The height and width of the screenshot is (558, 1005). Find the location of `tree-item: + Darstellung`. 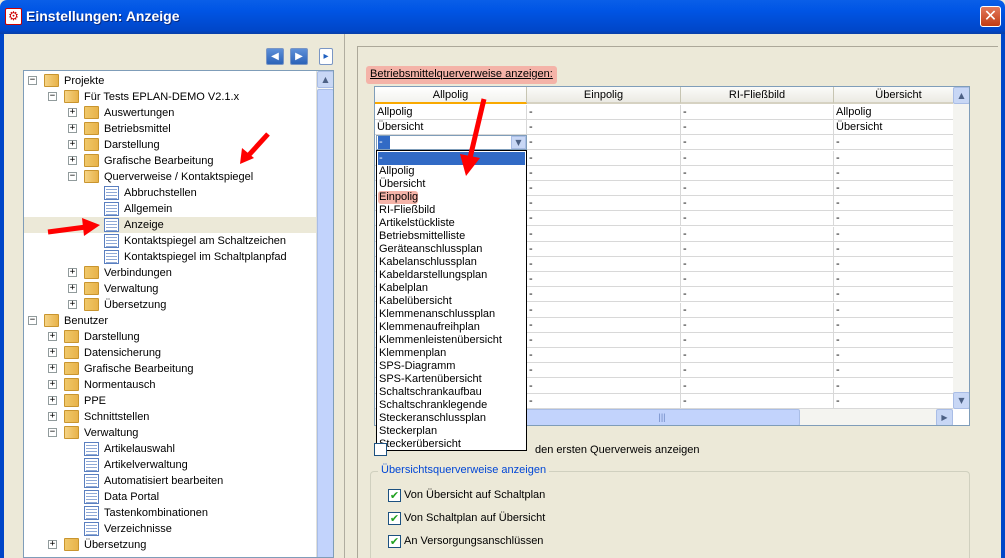

tree-item: + Darstellung is located at coordinates (170, 337).